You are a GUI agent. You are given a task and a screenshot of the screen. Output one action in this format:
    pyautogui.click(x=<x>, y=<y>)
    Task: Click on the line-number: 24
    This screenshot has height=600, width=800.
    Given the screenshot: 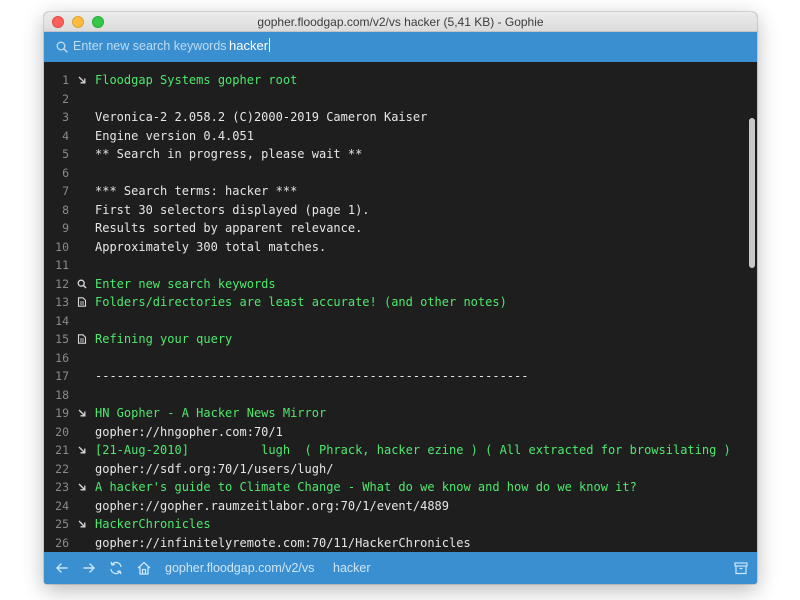 What is the action you would take?
    pyautogui.click(x=62, y=505)
    